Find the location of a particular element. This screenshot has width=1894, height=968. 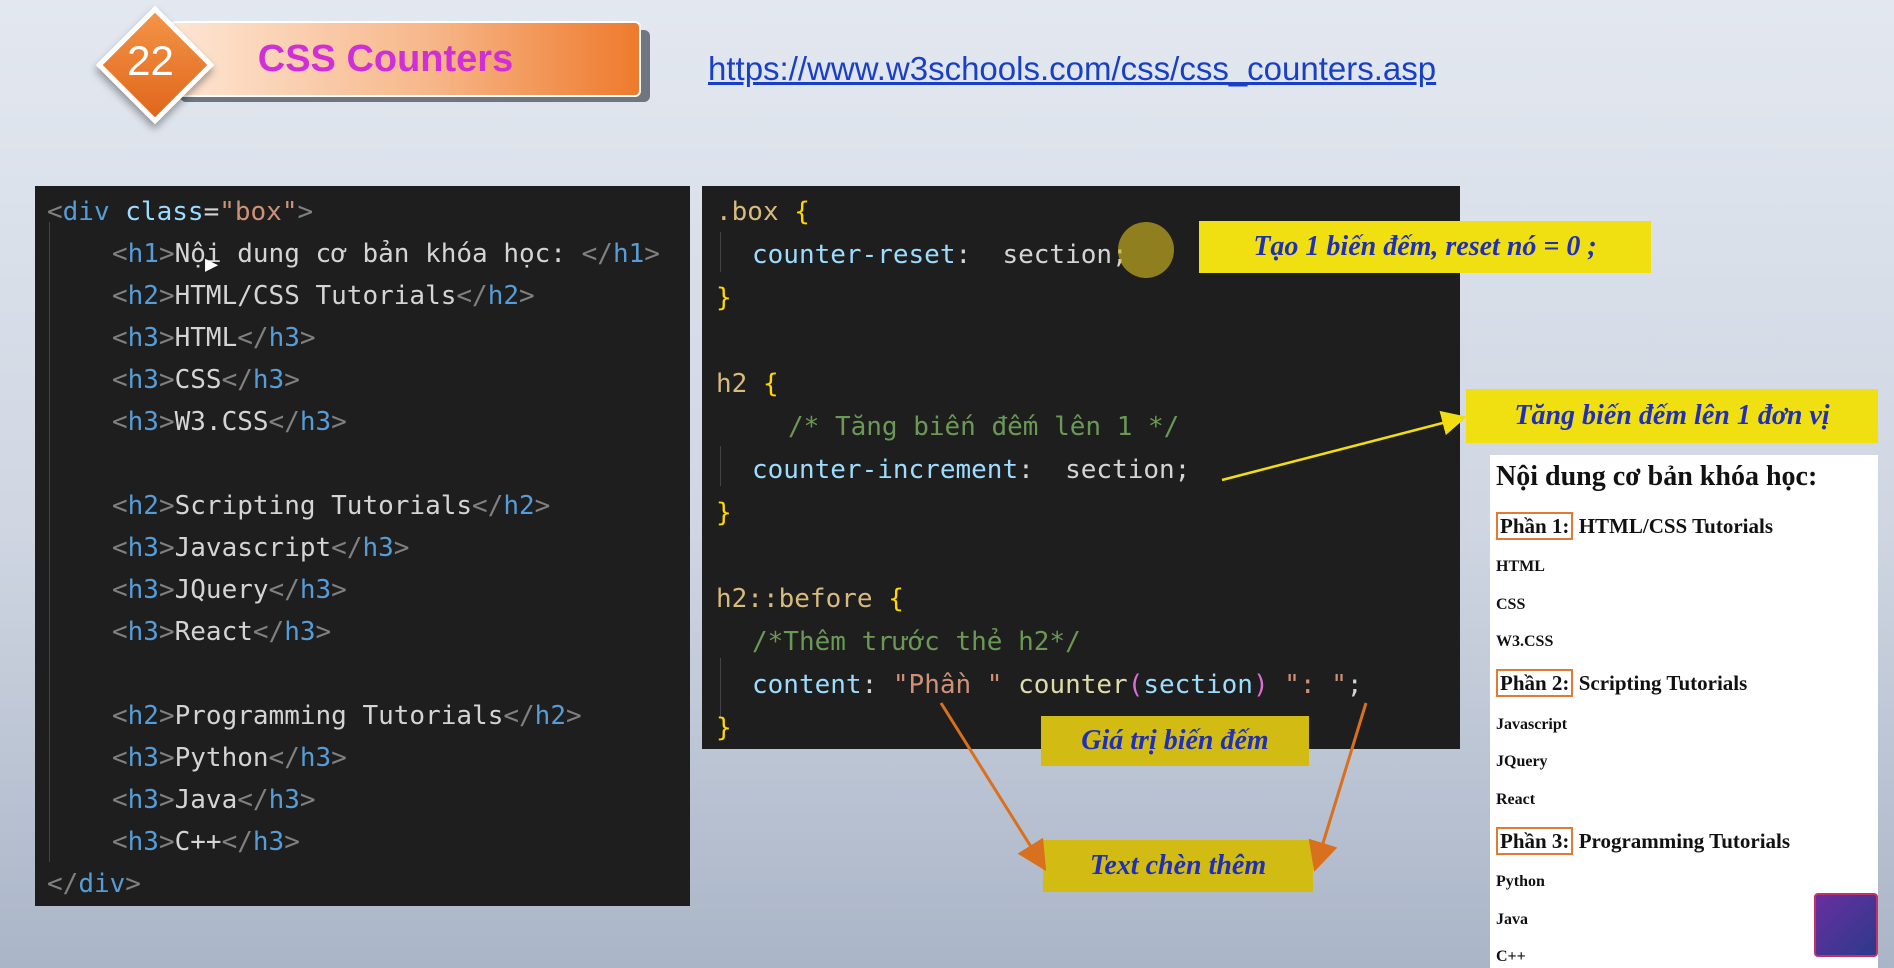

preview-item: W3.CSS is located at coordinates (1525, 641).